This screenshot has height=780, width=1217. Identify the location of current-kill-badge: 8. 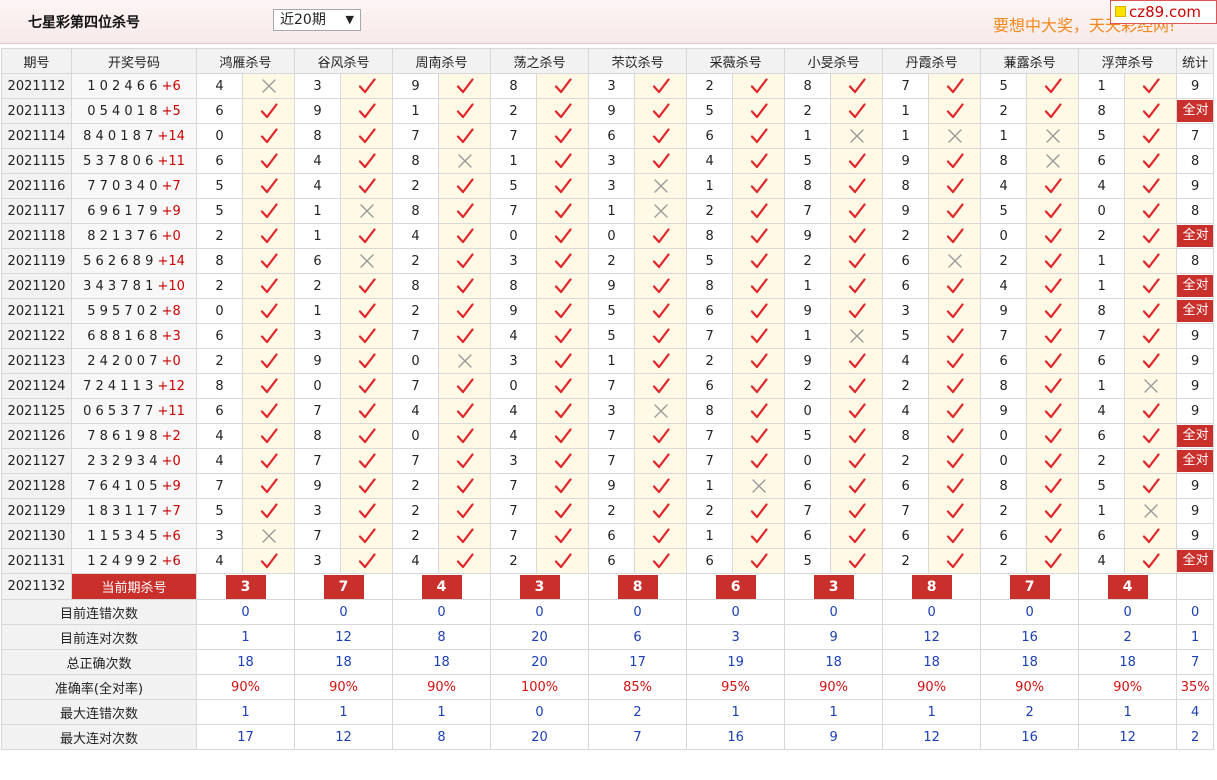
(637, 586).